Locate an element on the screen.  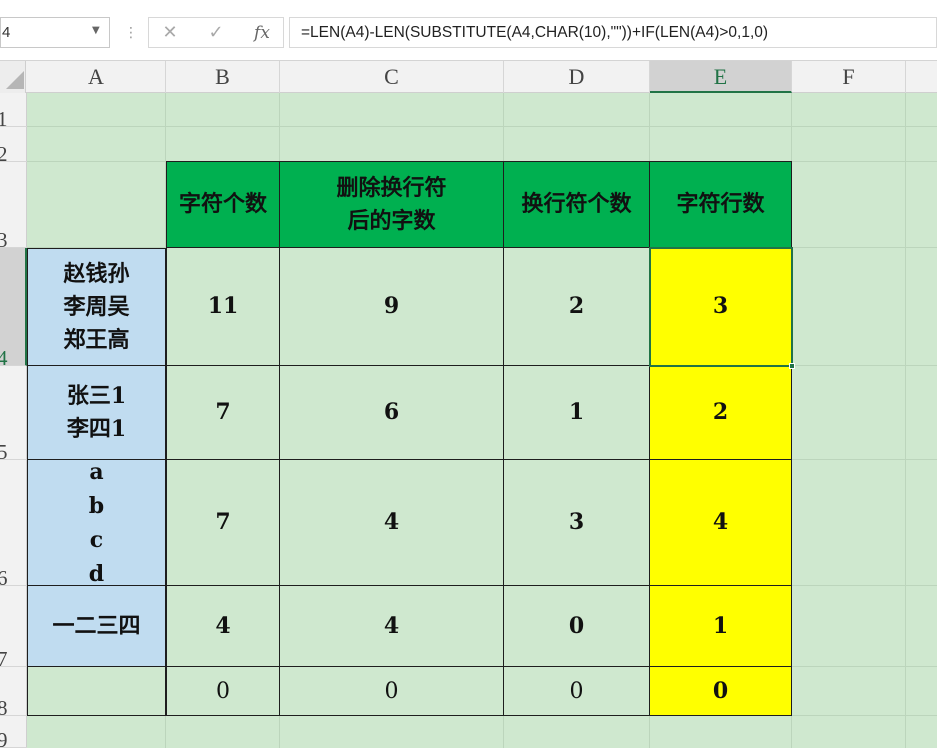
header-cell-newline-count: 换行符个数 is located at coordinates (577, 204).